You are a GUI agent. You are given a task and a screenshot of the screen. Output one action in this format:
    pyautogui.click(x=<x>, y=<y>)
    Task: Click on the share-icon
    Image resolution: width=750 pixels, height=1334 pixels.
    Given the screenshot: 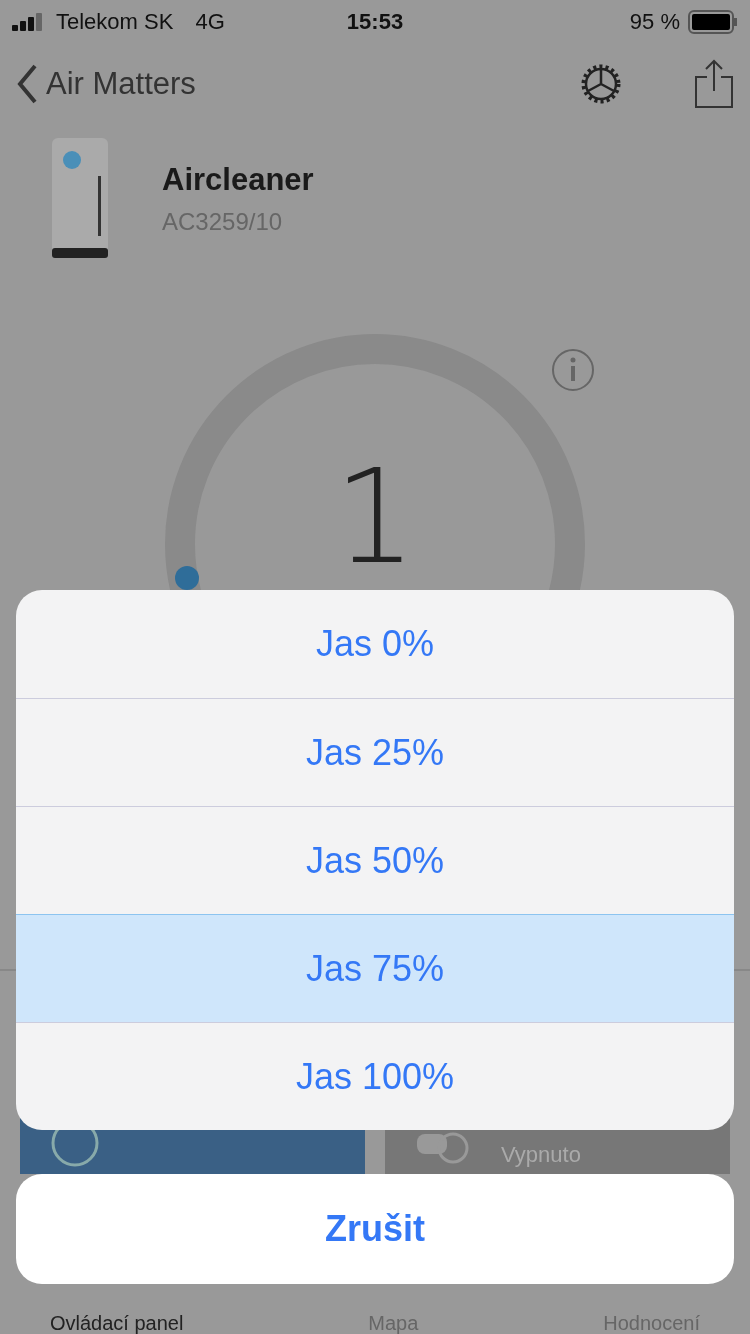 What is the action you would take?
    pyautogui.click(x=714, y=84)
    